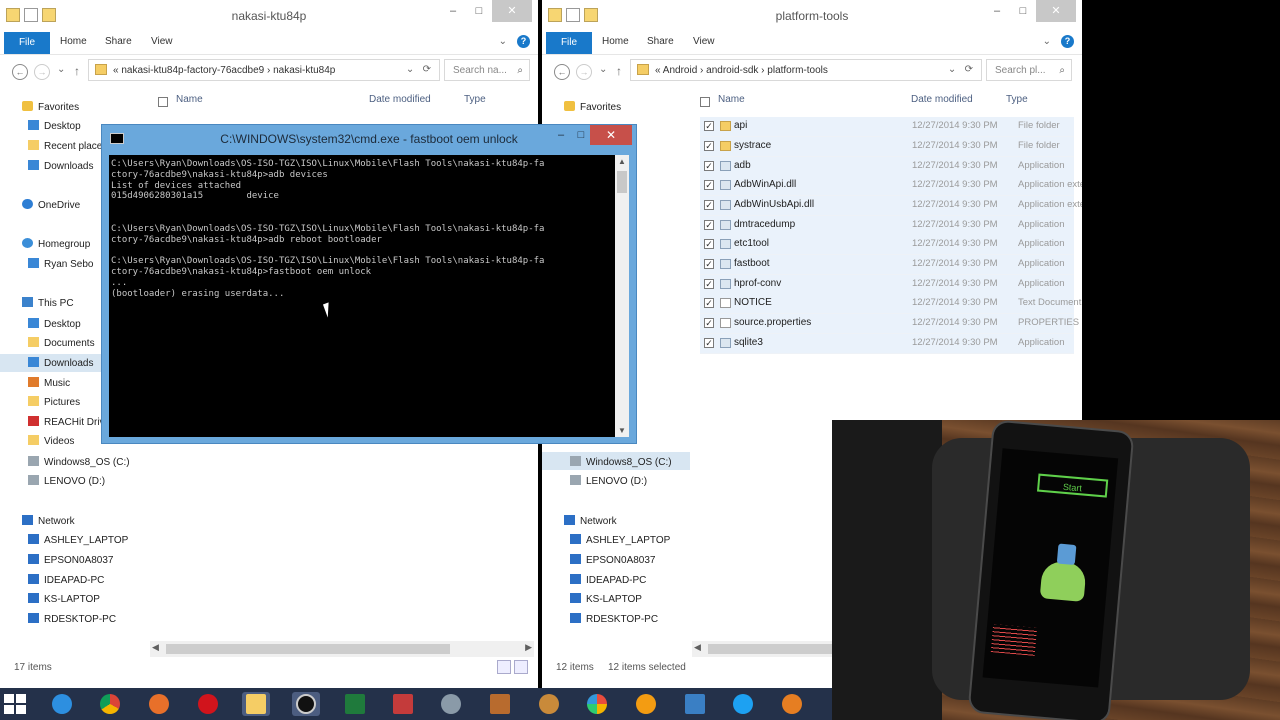  Describe the element at coordinates (60, 166) in the screenshot. I see `nav-downloads: Downloads` at that location.